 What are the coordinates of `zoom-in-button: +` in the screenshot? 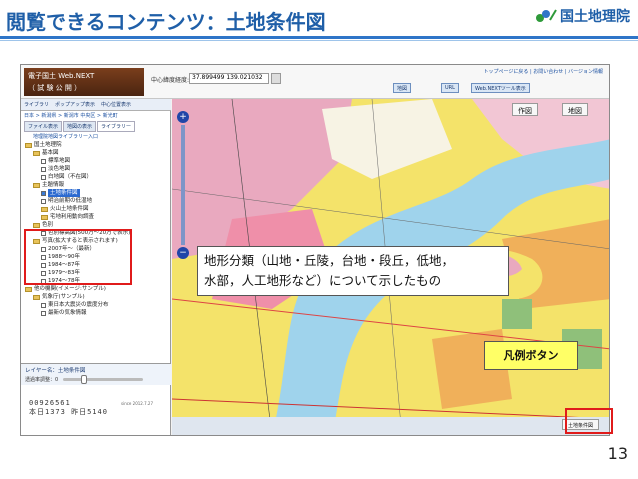 It's located at (183, 117).